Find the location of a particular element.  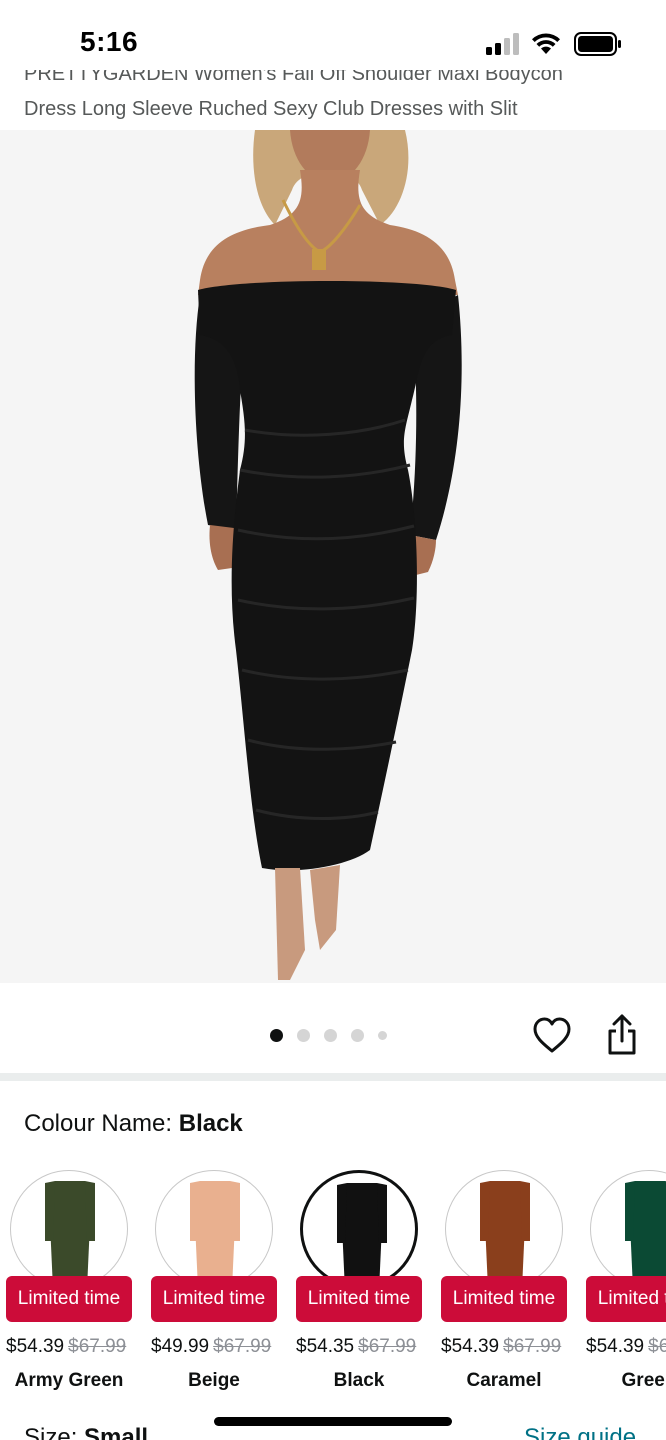

cellular-signal-icon is located at coordinates (502, 44).